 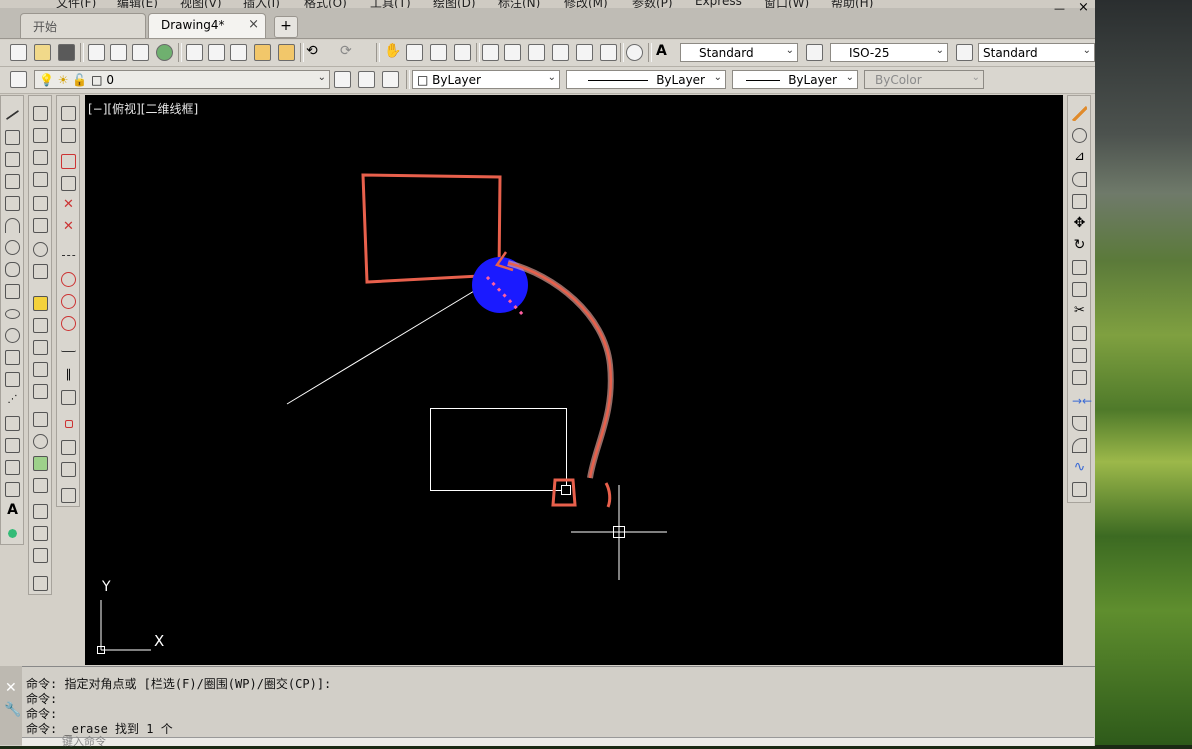 I want to click on menu-insert: 插入(I), so click(x=261, y=4).